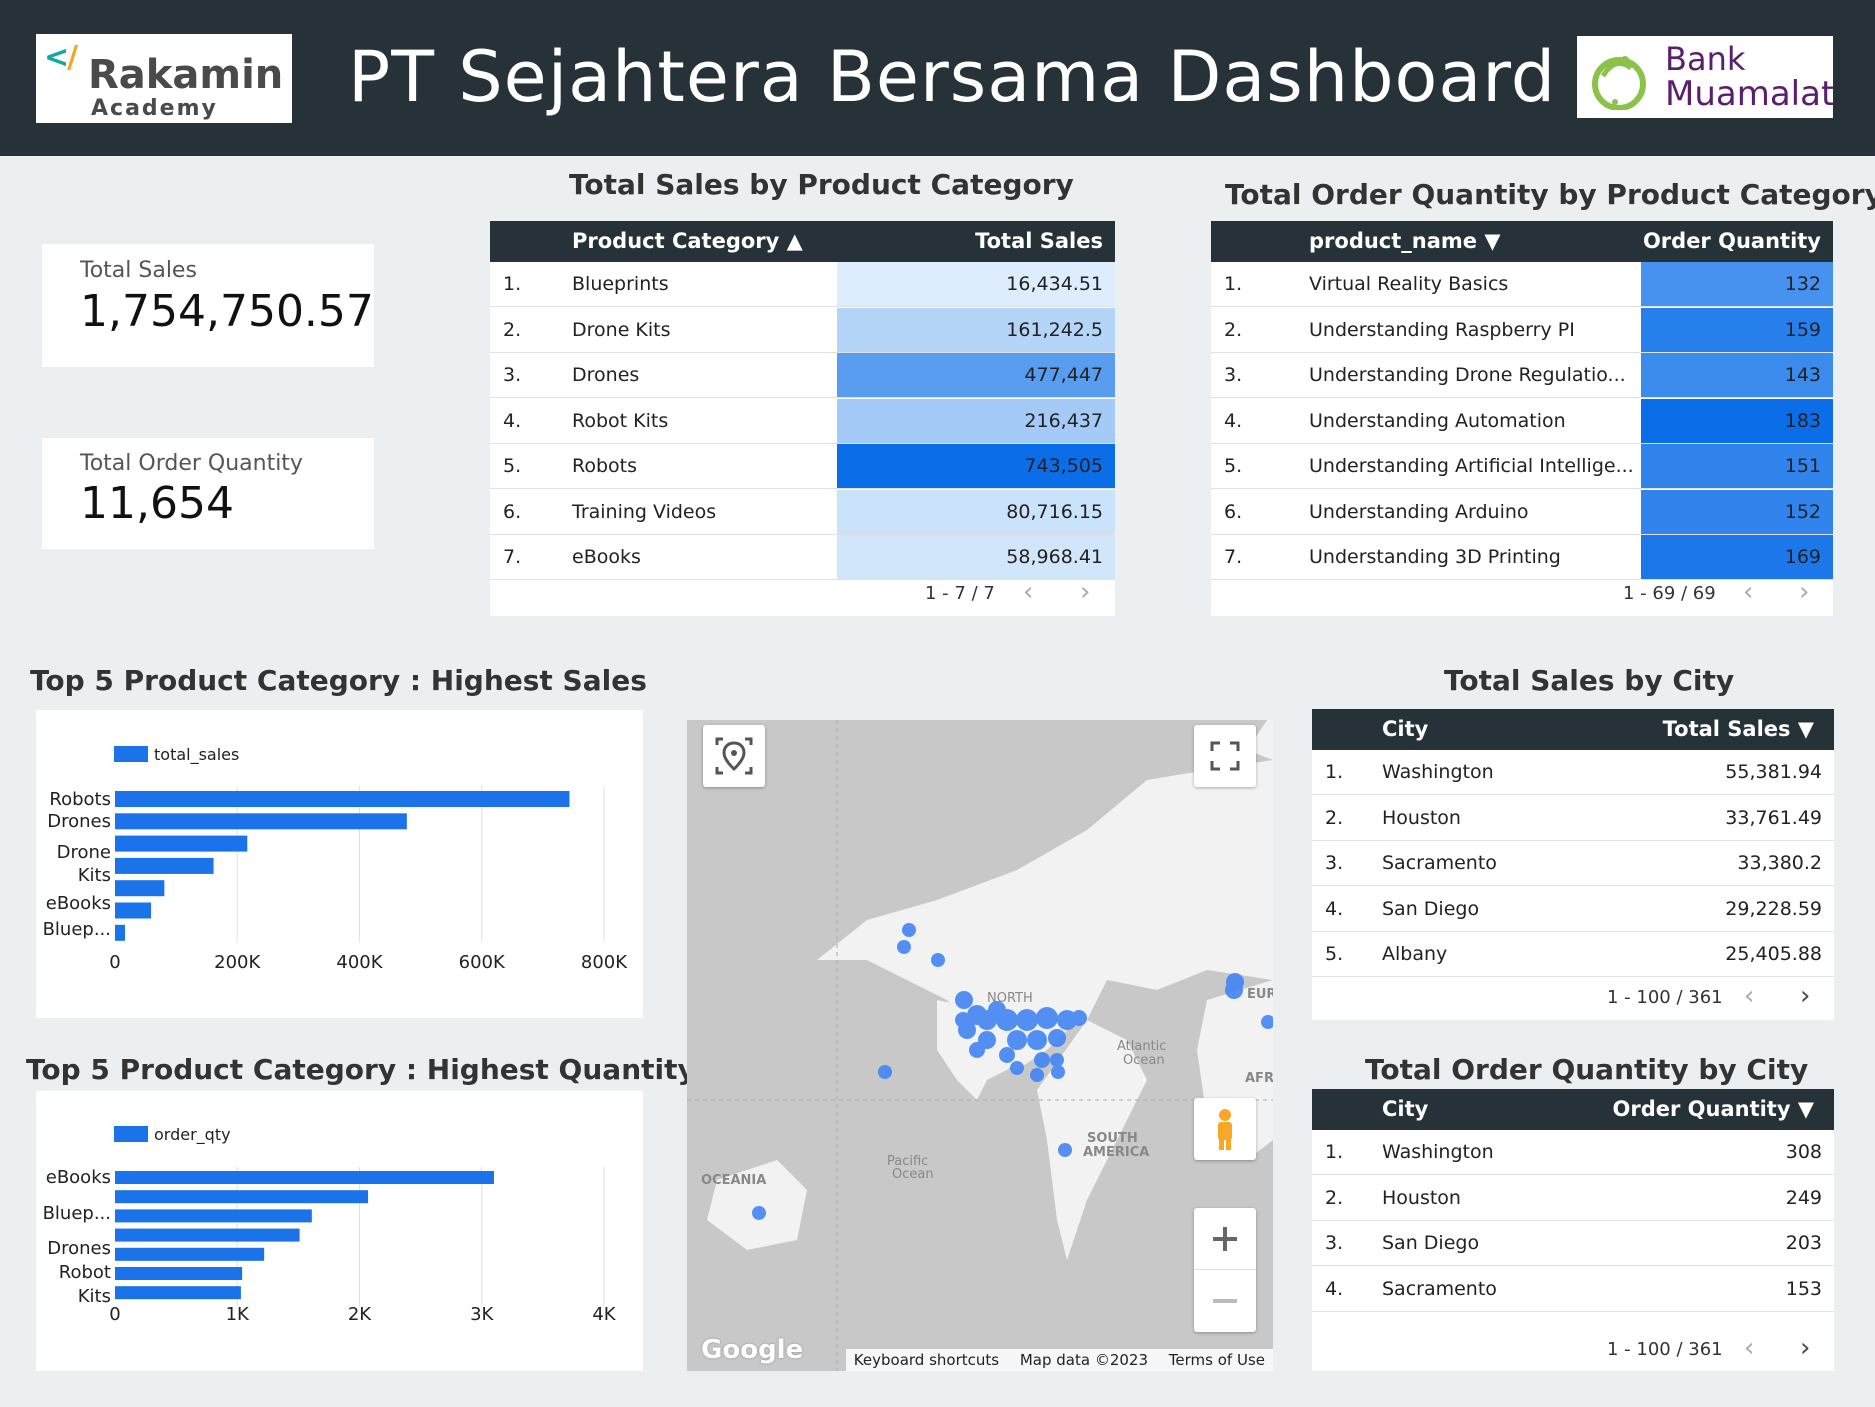  I want to click on row-name: Understanding Automation, so click(1437, 420).